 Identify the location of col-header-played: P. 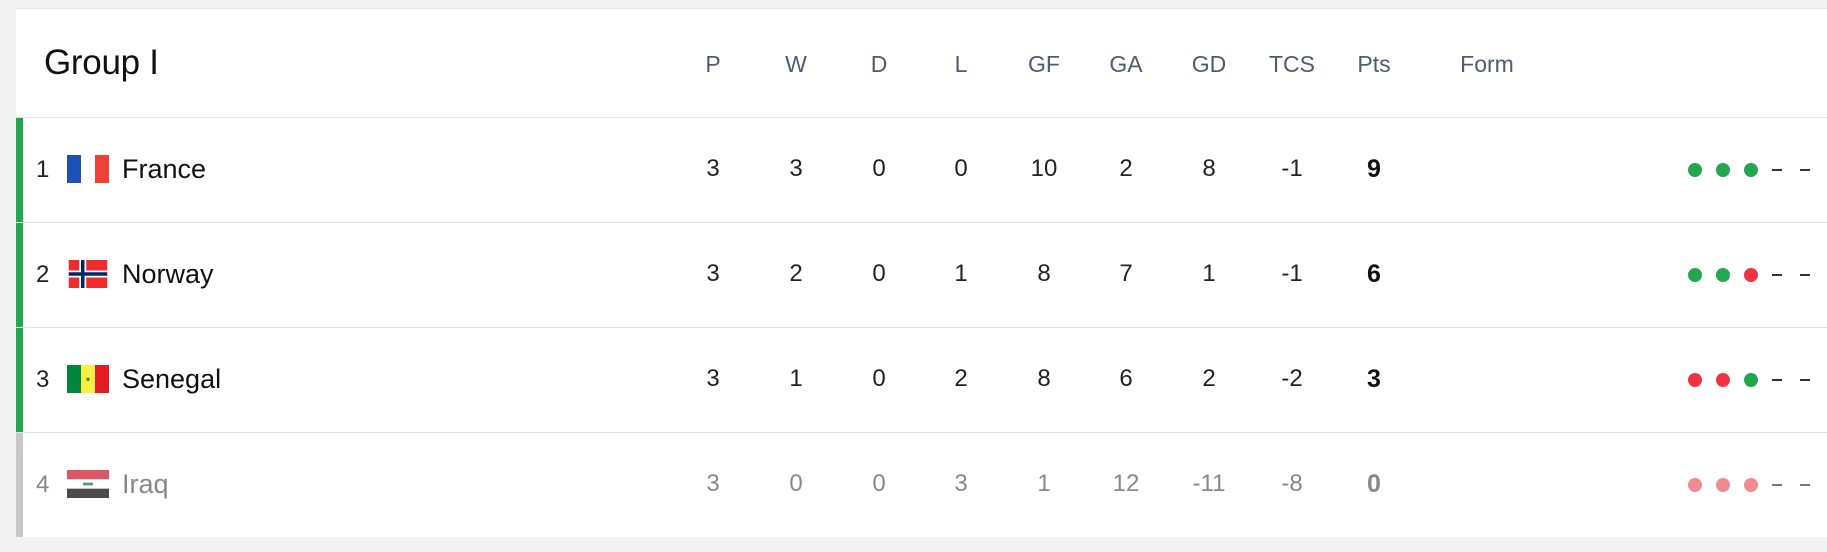
(712, 64).